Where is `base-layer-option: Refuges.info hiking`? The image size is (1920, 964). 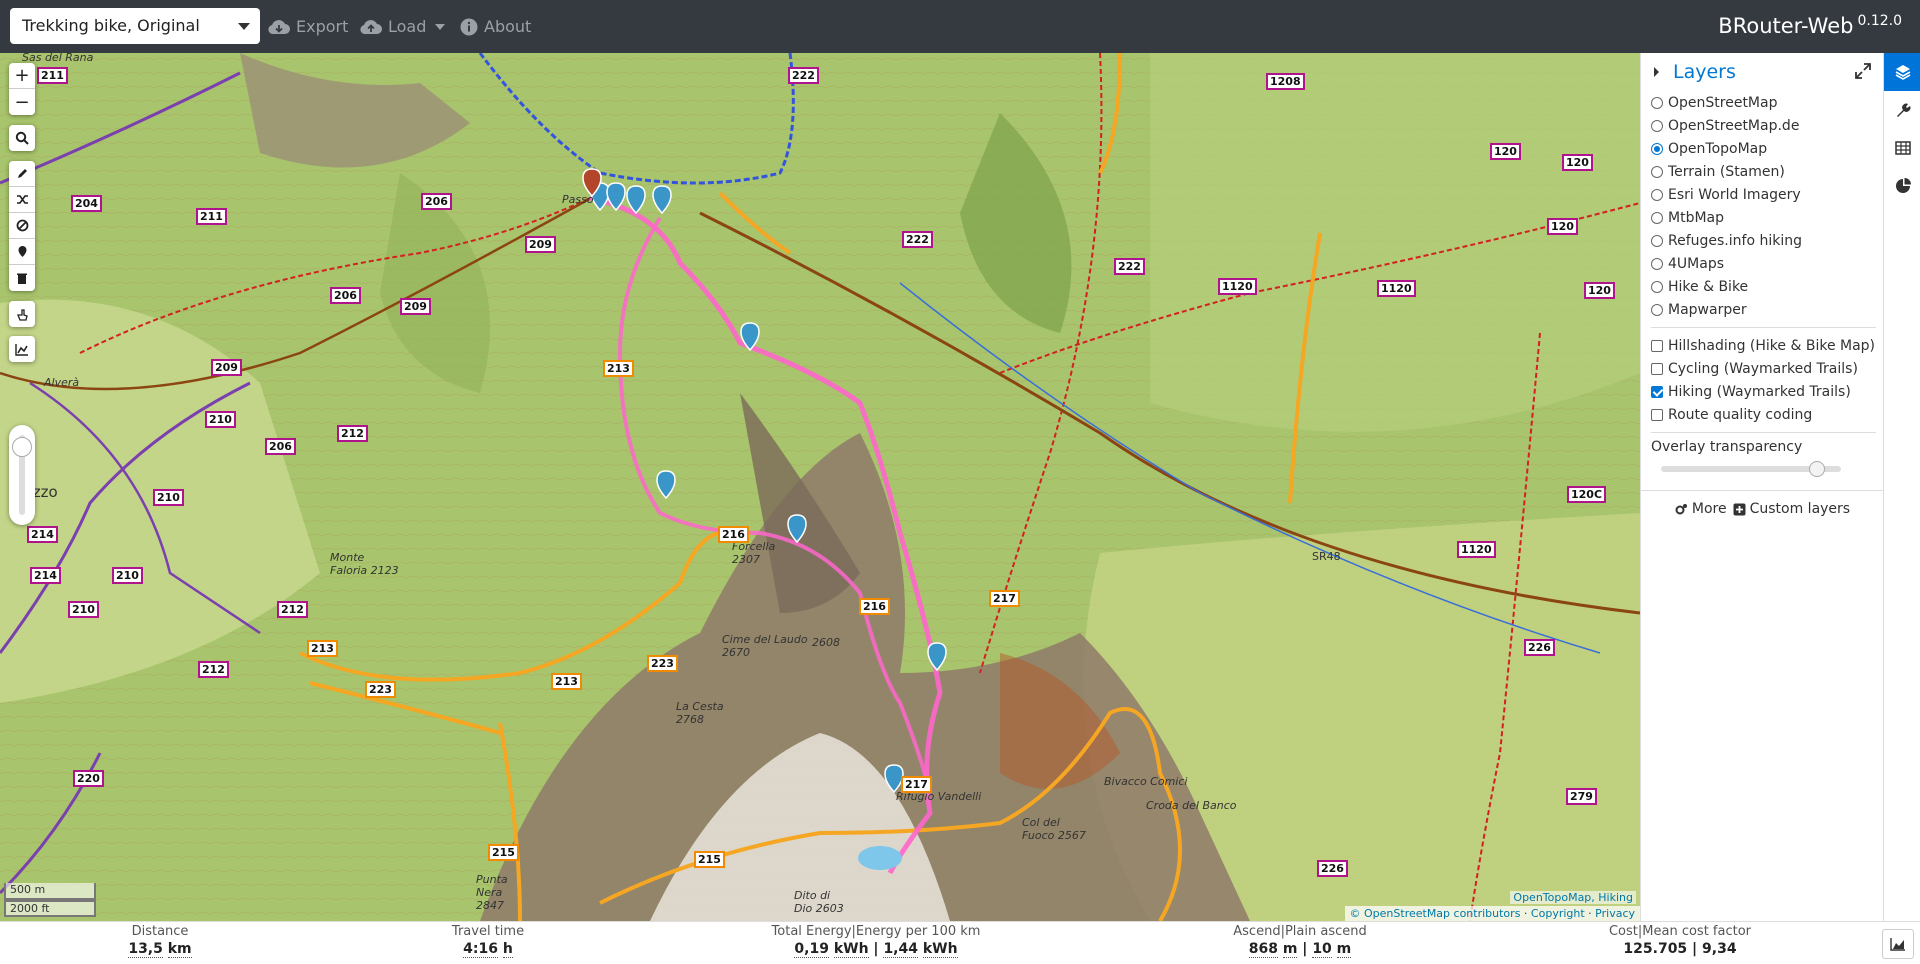 base-layer-option: Refuges.info hiking is located at coordinates (1763, 240).